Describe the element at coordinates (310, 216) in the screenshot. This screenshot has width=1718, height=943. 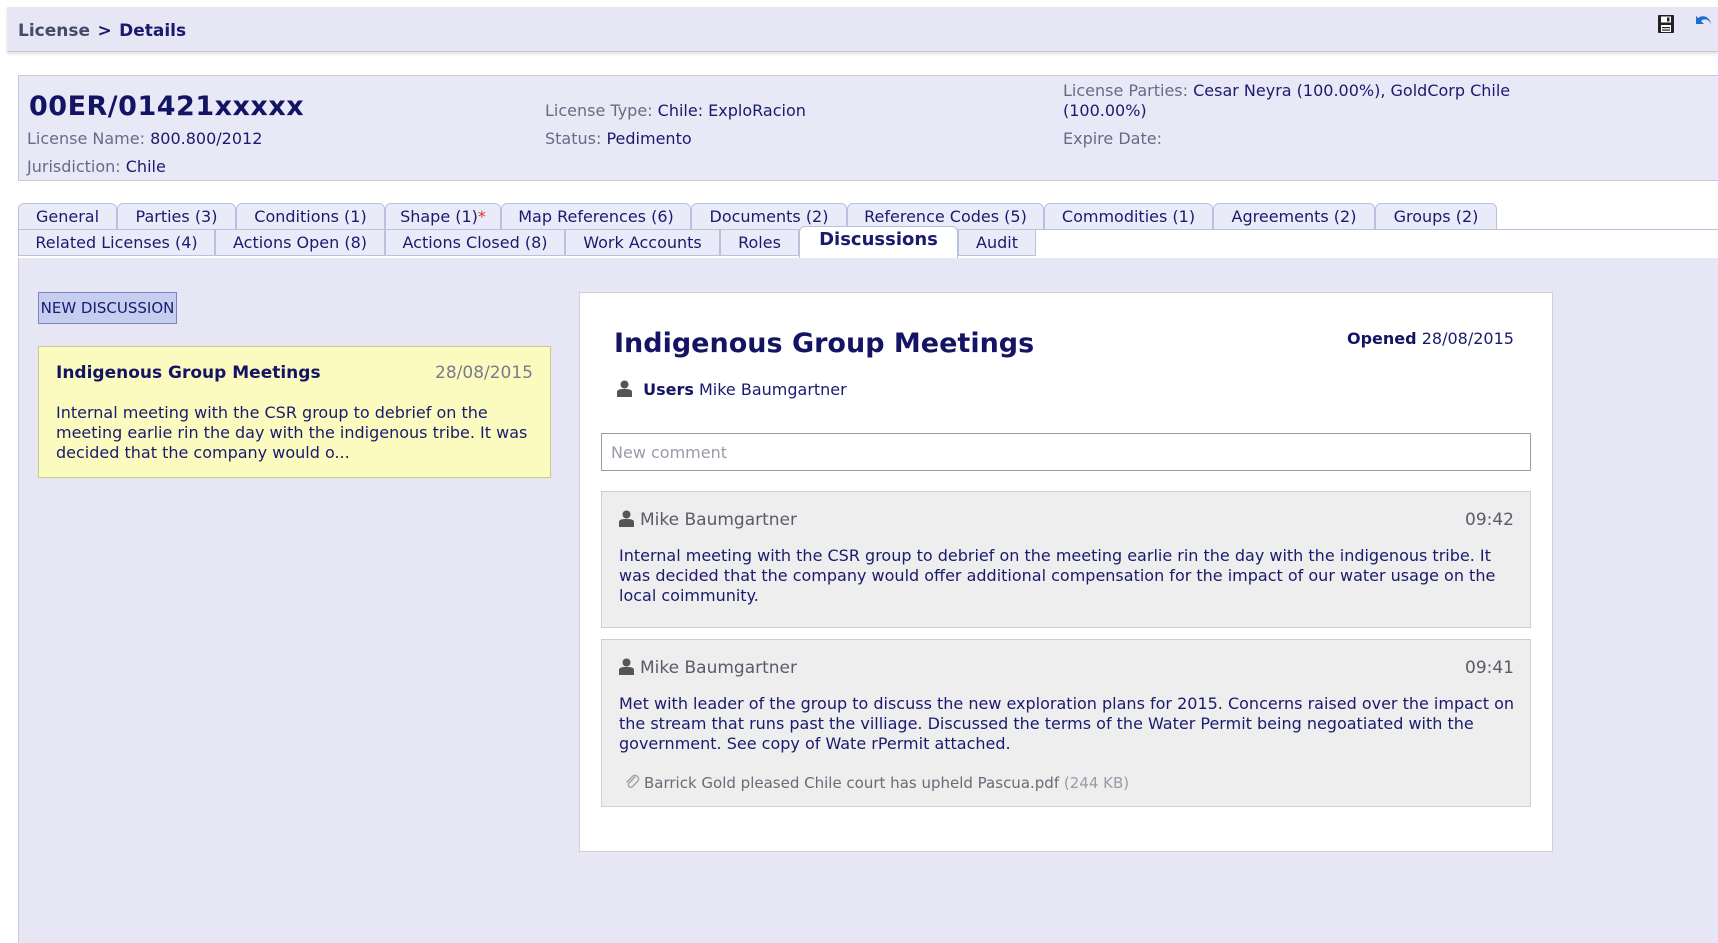
I see `tab-conditions: Conditions (1)` at that location.